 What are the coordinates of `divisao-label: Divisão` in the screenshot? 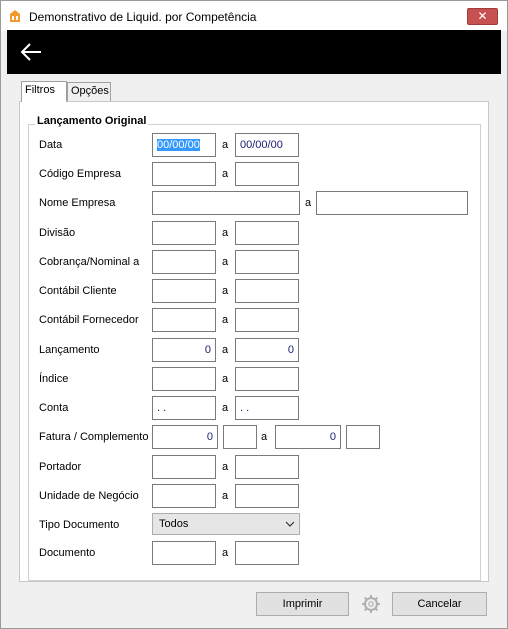 It's located at (57, 233).